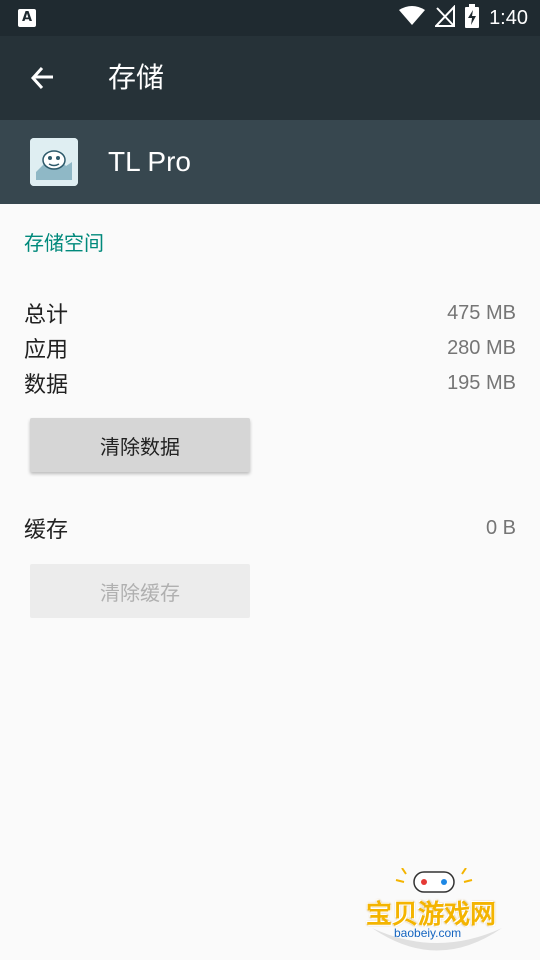 The image size is (540, 960). What do you see at coordinates (46, 315) in the screenshot?
I see `storage-row-label: 总计` at bounding box center [46, 315].